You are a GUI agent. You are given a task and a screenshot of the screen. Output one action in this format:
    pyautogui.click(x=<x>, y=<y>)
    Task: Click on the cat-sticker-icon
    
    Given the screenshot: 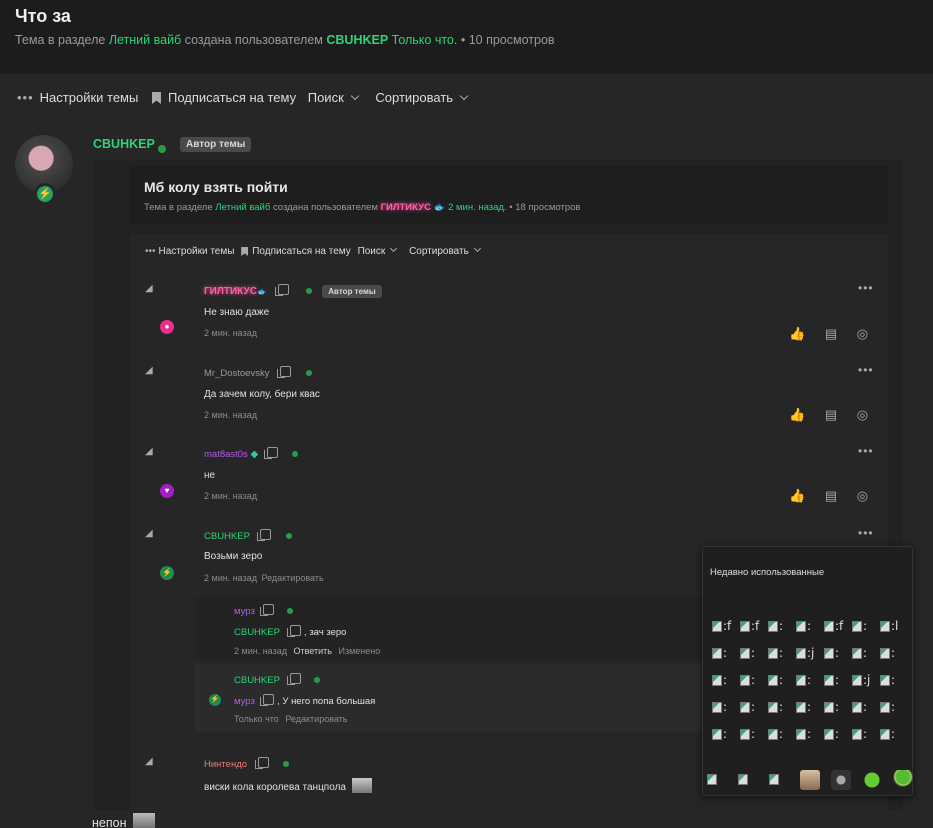 What is the action you would take?
    pyautogui.click(x=810, y=780)
    